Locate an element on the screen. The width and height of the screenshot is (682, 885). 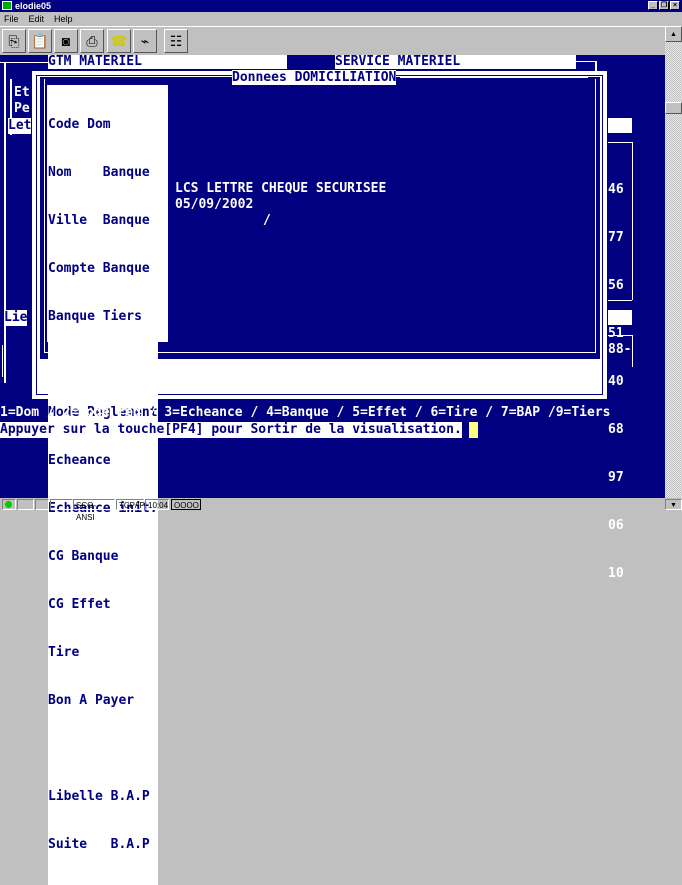
bg-number: 56 is located at coordinates (616, 285).